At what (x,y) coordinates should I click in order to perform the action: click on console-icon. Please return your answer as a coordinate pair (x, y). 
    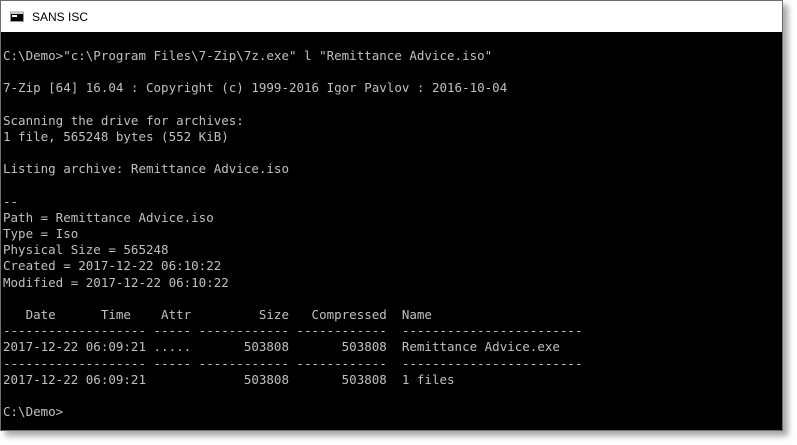
    Looking at the image, I should click on (17, 16).